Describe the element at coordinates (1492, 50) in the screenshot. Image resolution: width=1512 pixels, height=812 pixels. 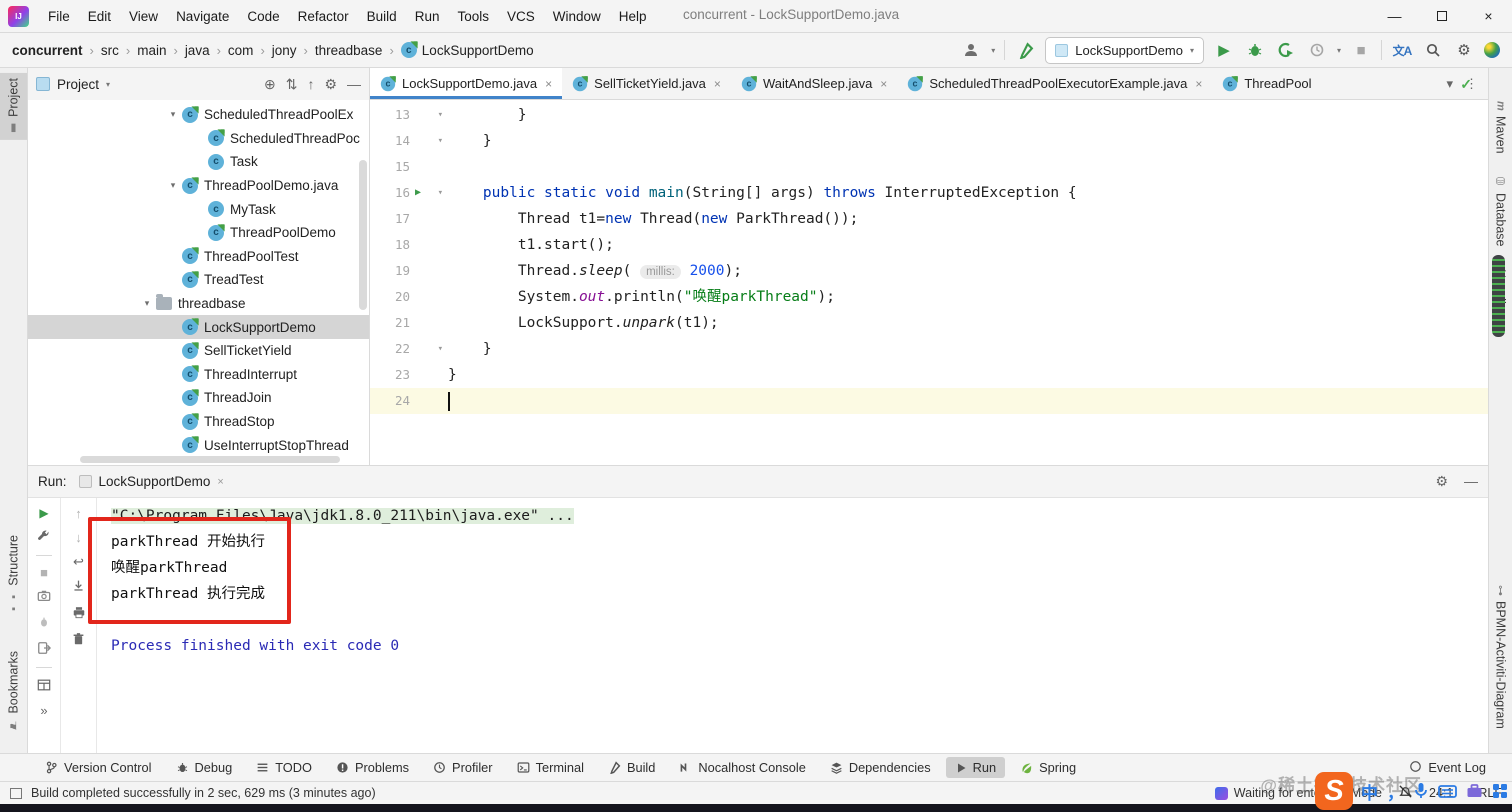
I see `plugin-sphere-icon` at that location.